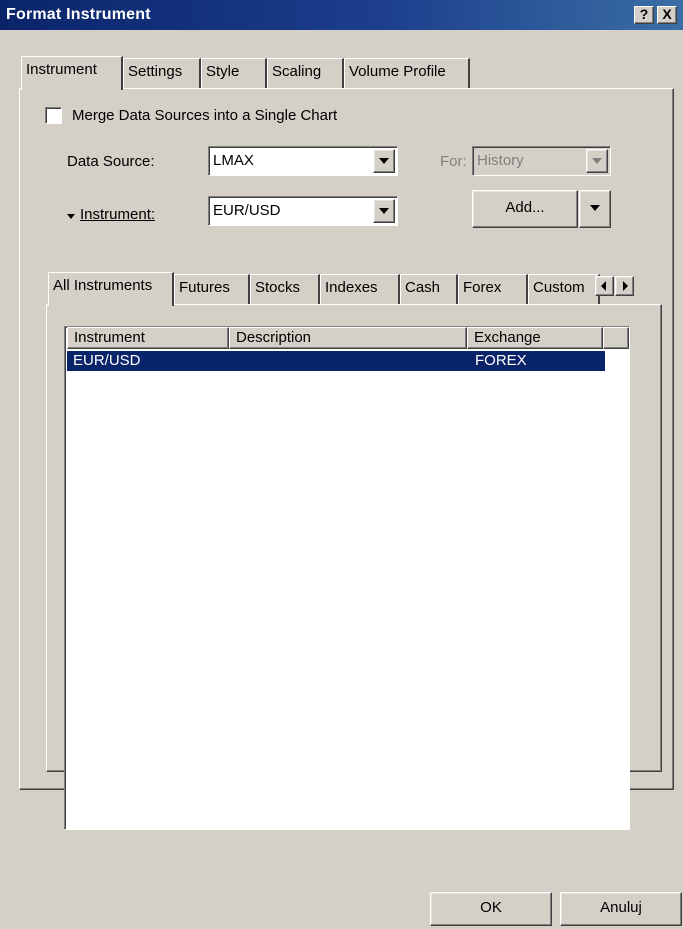 The height and width of the screenshot is (929, 683). What do you see at coordinates (341, 15) in the screenshot?
I see `title-bar: Format Instrument ? X` at bounding box center [341, 15].